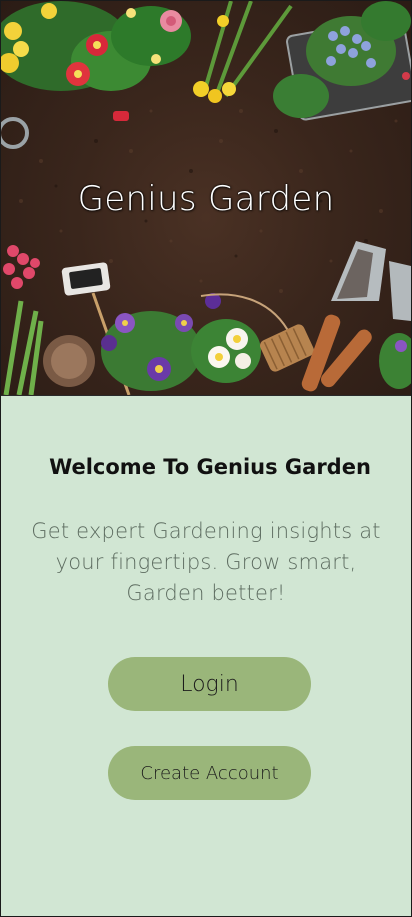 Image resolution: width=412 pixels, height=917 pixels. I want to click on login-button: Login, so click(209, 684).